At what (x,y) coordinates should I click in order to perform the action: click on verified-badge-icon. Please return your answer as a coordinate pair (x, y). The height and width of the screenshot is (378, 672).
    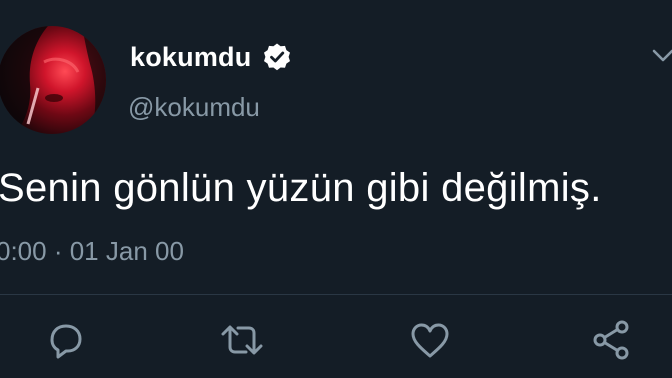
    Looking at the image, I should click on (277, 57).